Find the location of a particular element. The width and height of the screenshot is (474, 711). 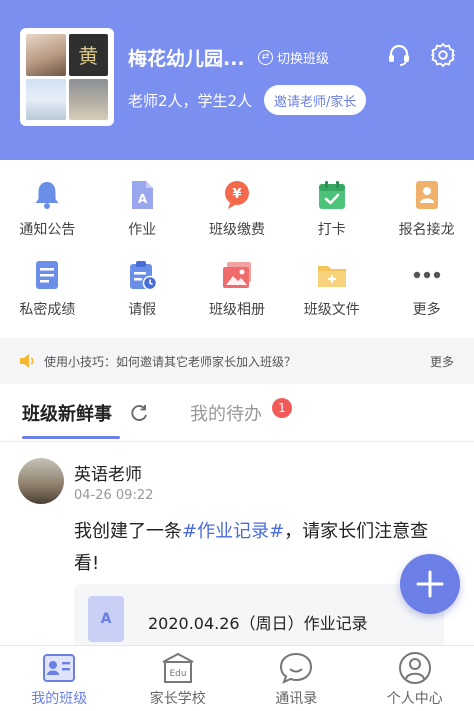

class-avatar-collage: 黄 is located at coordinates (67, 77).